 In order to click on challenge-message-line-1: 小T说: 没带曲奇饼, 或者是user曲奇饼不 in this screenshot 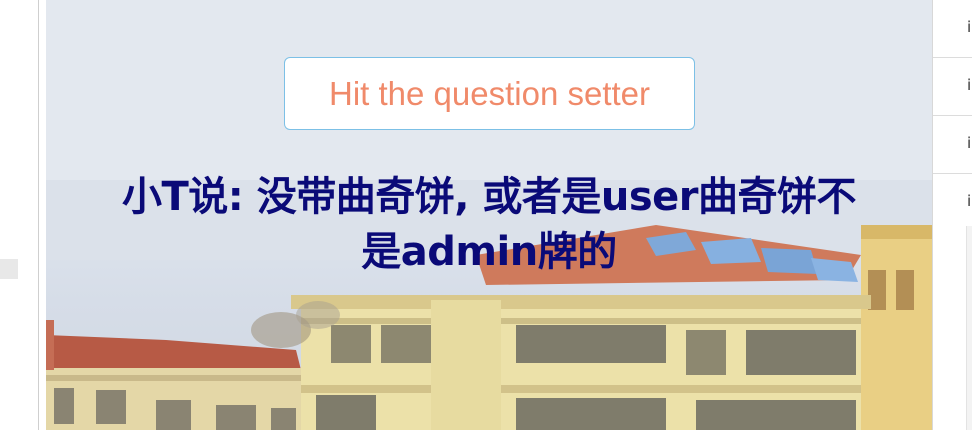, I will do `click(489, 197)`.